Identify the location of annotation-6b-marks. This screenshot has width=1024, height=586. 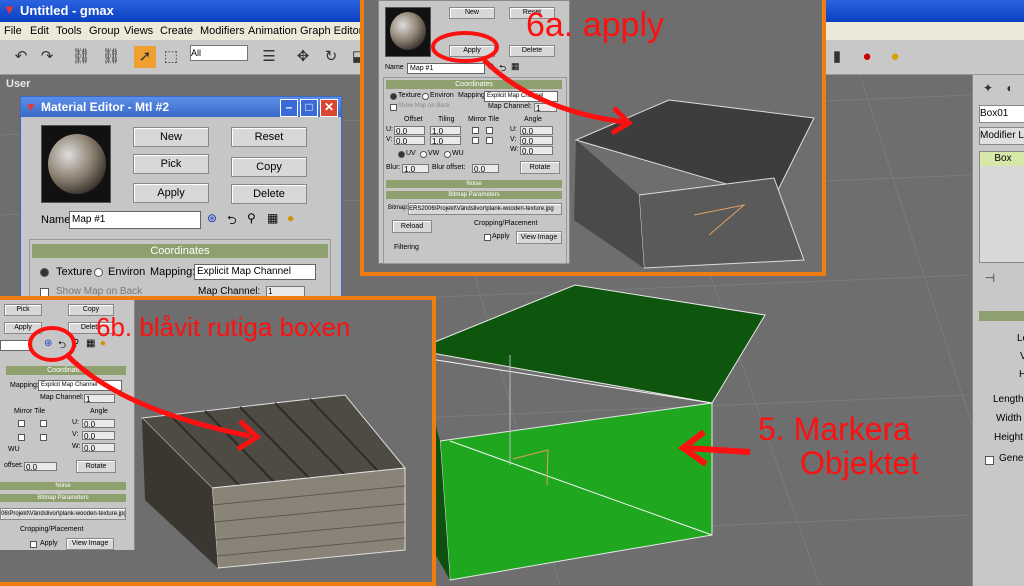
(145, 389).